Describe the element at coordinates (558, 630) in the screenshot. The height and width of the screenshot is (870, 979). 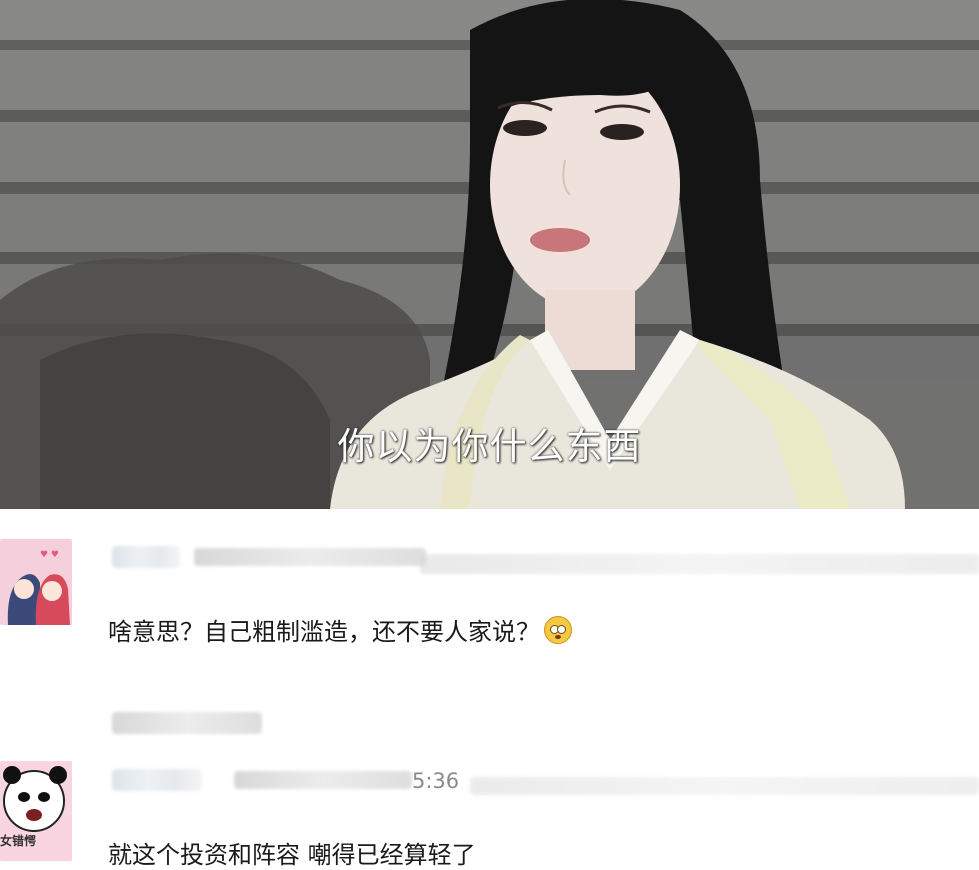
I see `flushed-face-emoji-icon` at that location.